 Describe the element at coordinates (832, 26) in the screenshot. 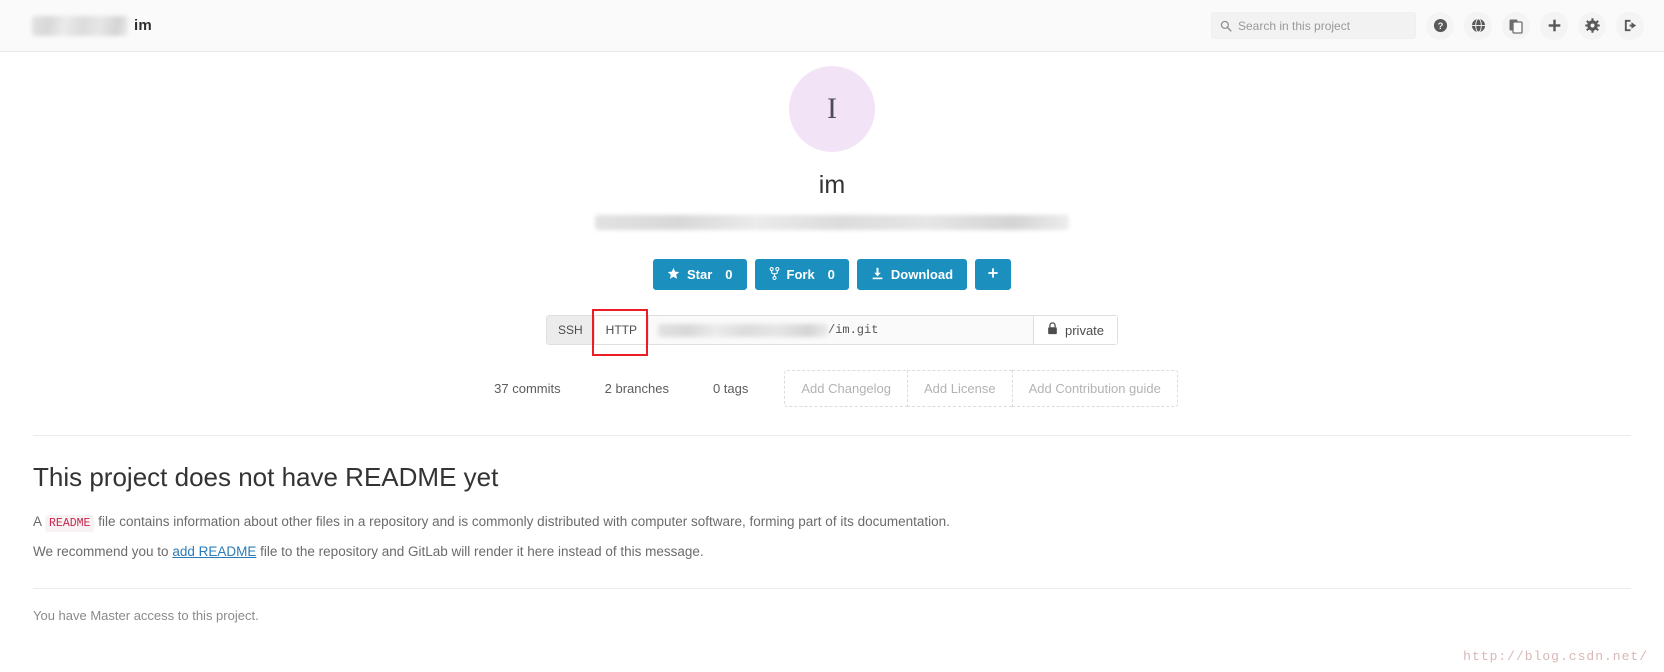

I see `top-navbar: im ?` at that location.